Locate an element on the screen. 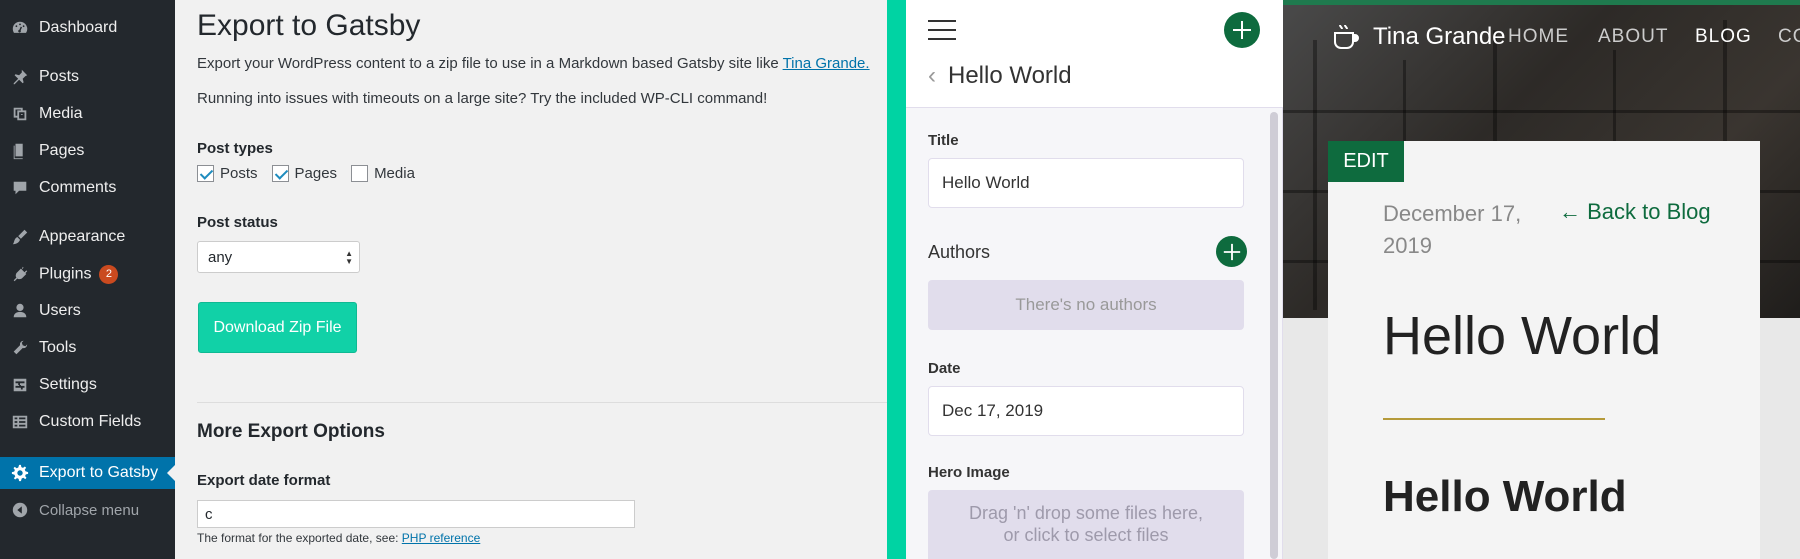 This screenshot has height=559, width=1800. collapse-icon is located at coordinates (20, 510).